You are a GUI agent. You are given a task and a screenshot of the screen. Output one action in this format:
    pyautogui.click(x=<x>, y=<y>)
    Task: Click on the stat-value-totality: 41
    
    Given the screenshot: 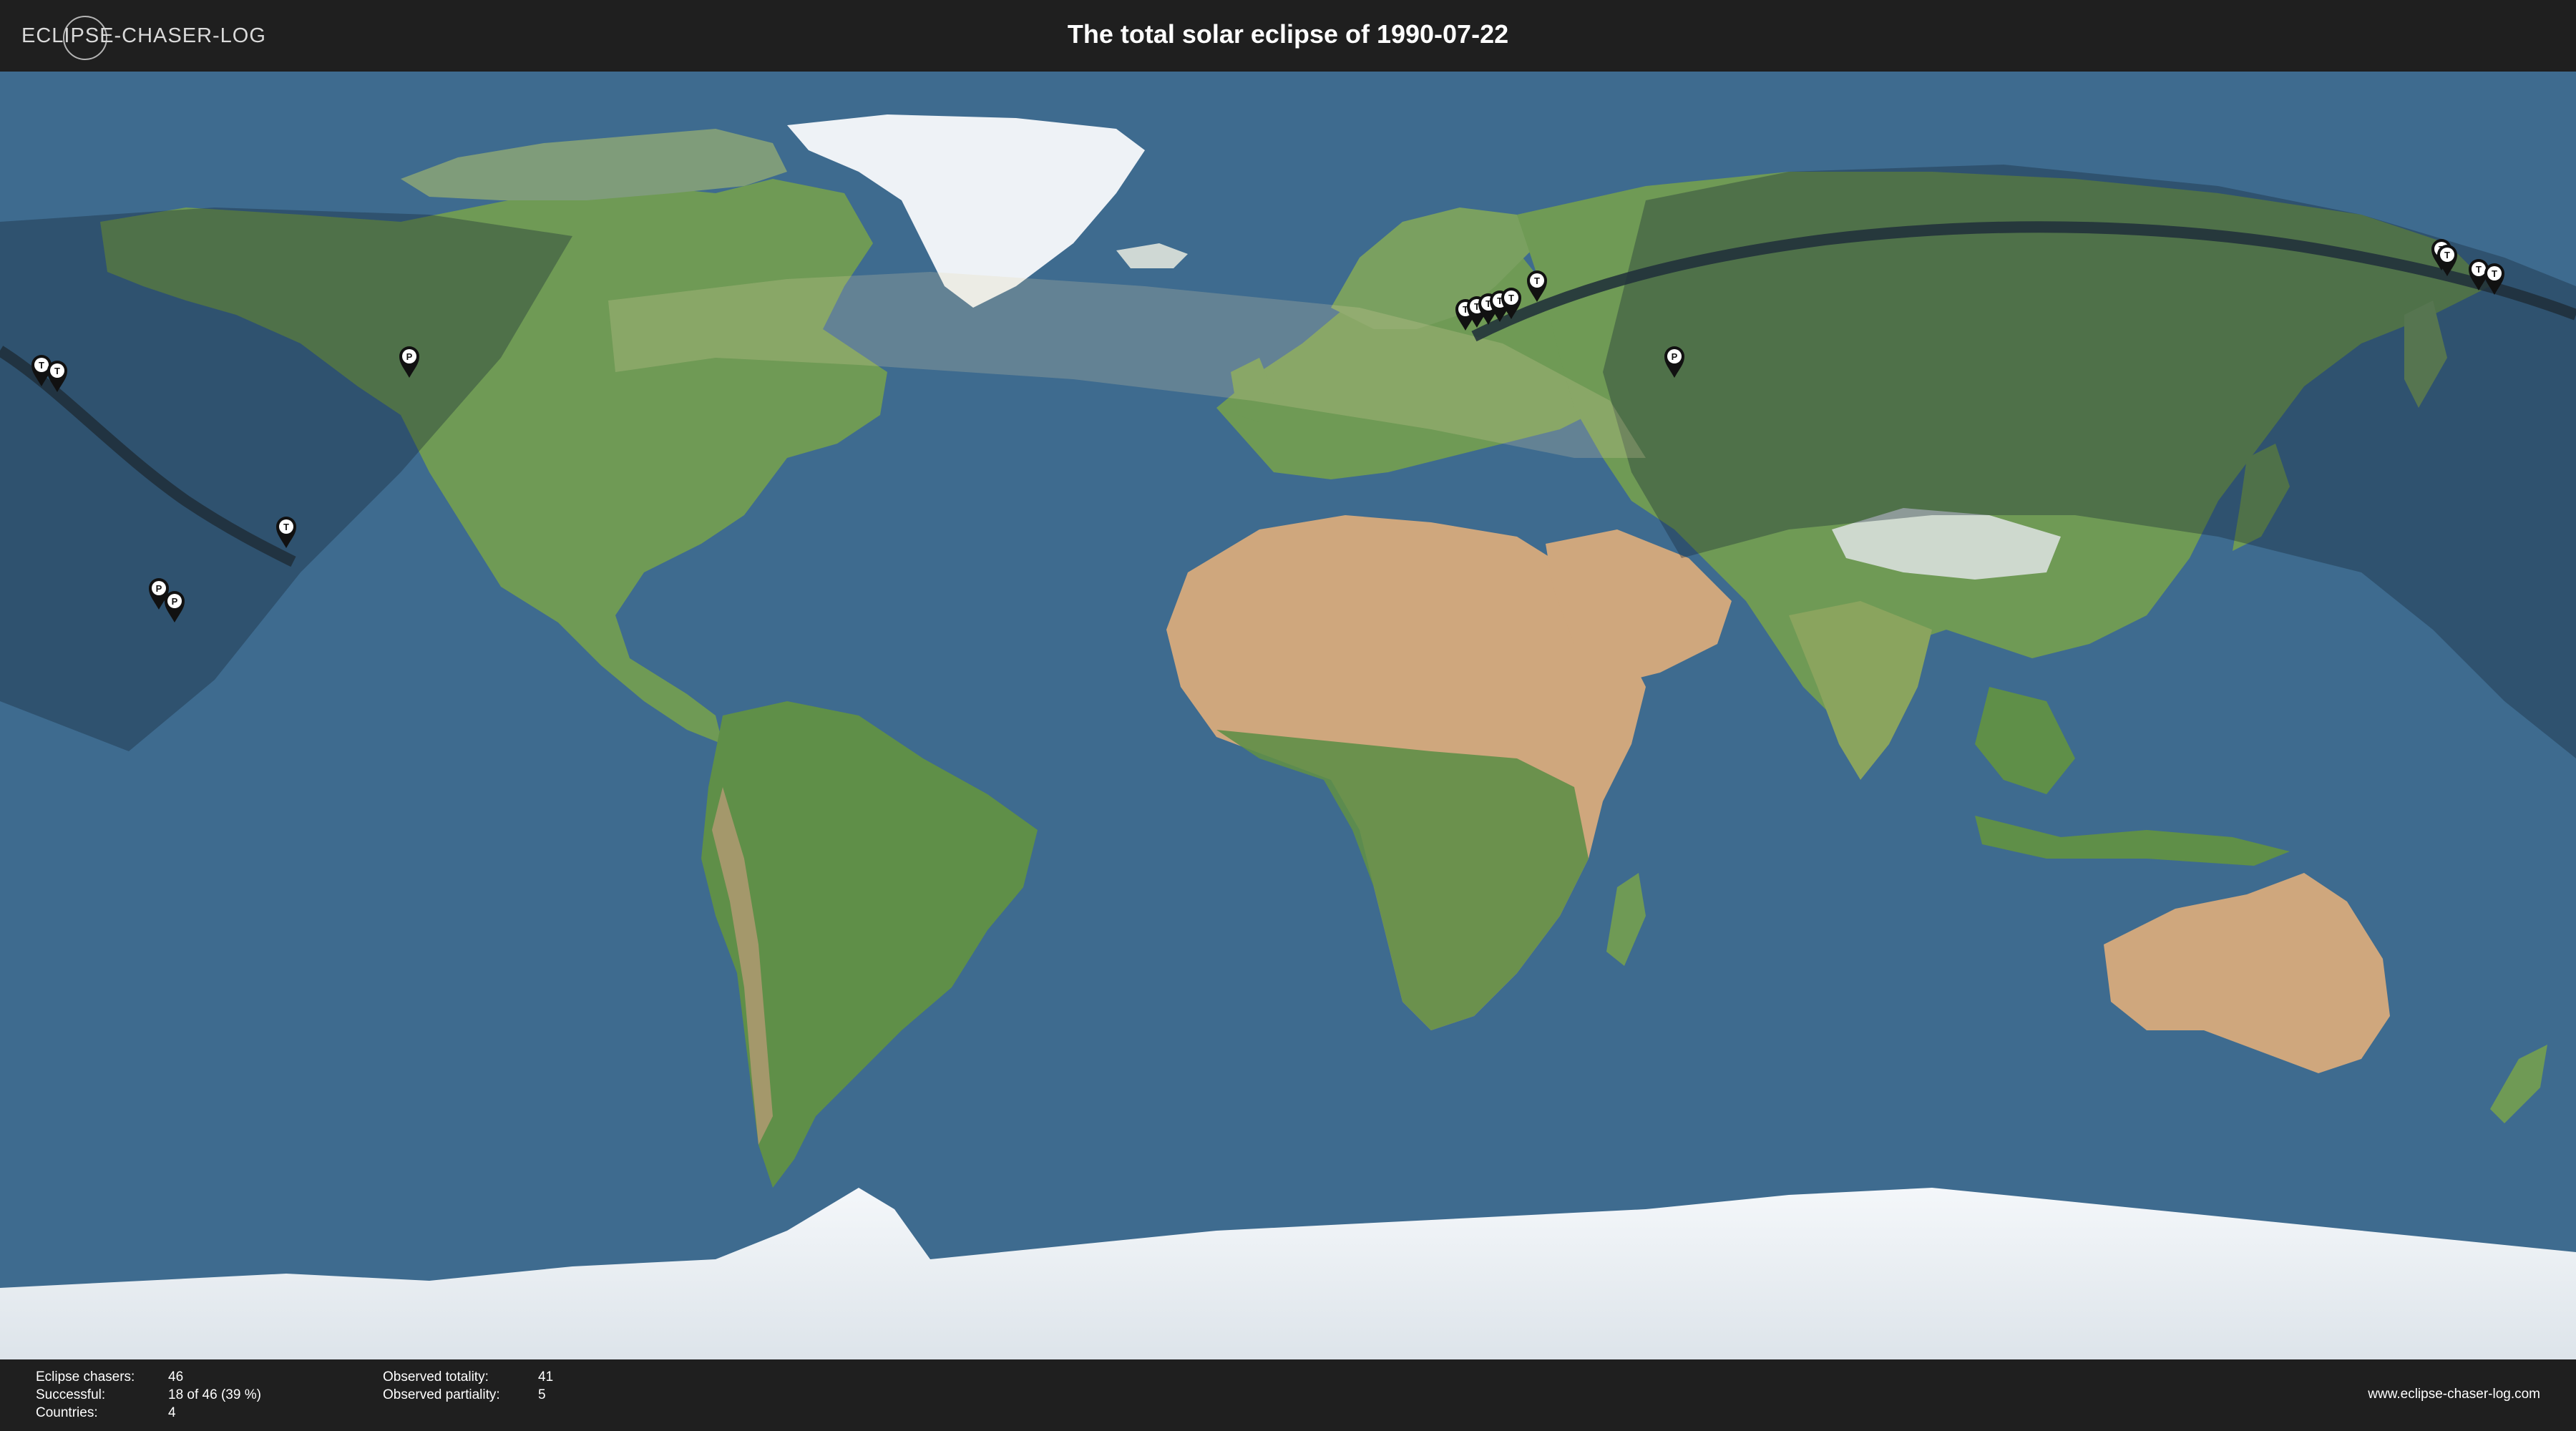 What is the action you would take?
    pyautogui.click(x=546, y=1376)
    